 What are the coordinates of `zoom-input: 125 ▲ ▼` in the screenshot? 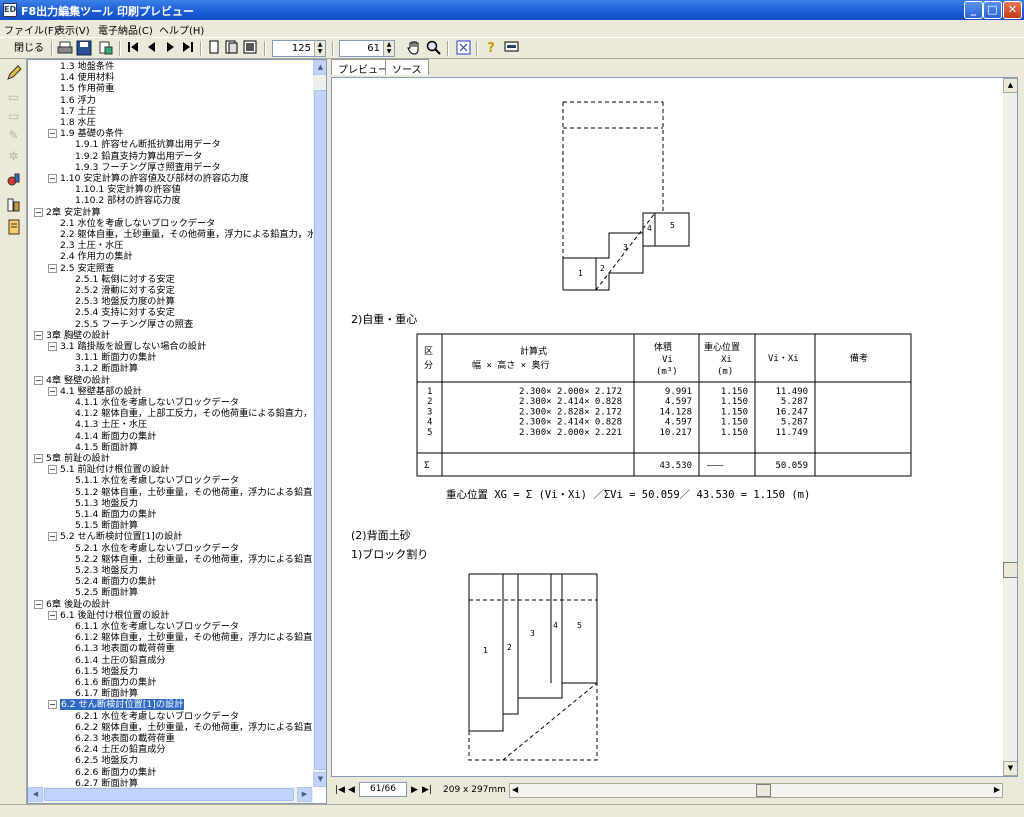 It's located at (299, 48).